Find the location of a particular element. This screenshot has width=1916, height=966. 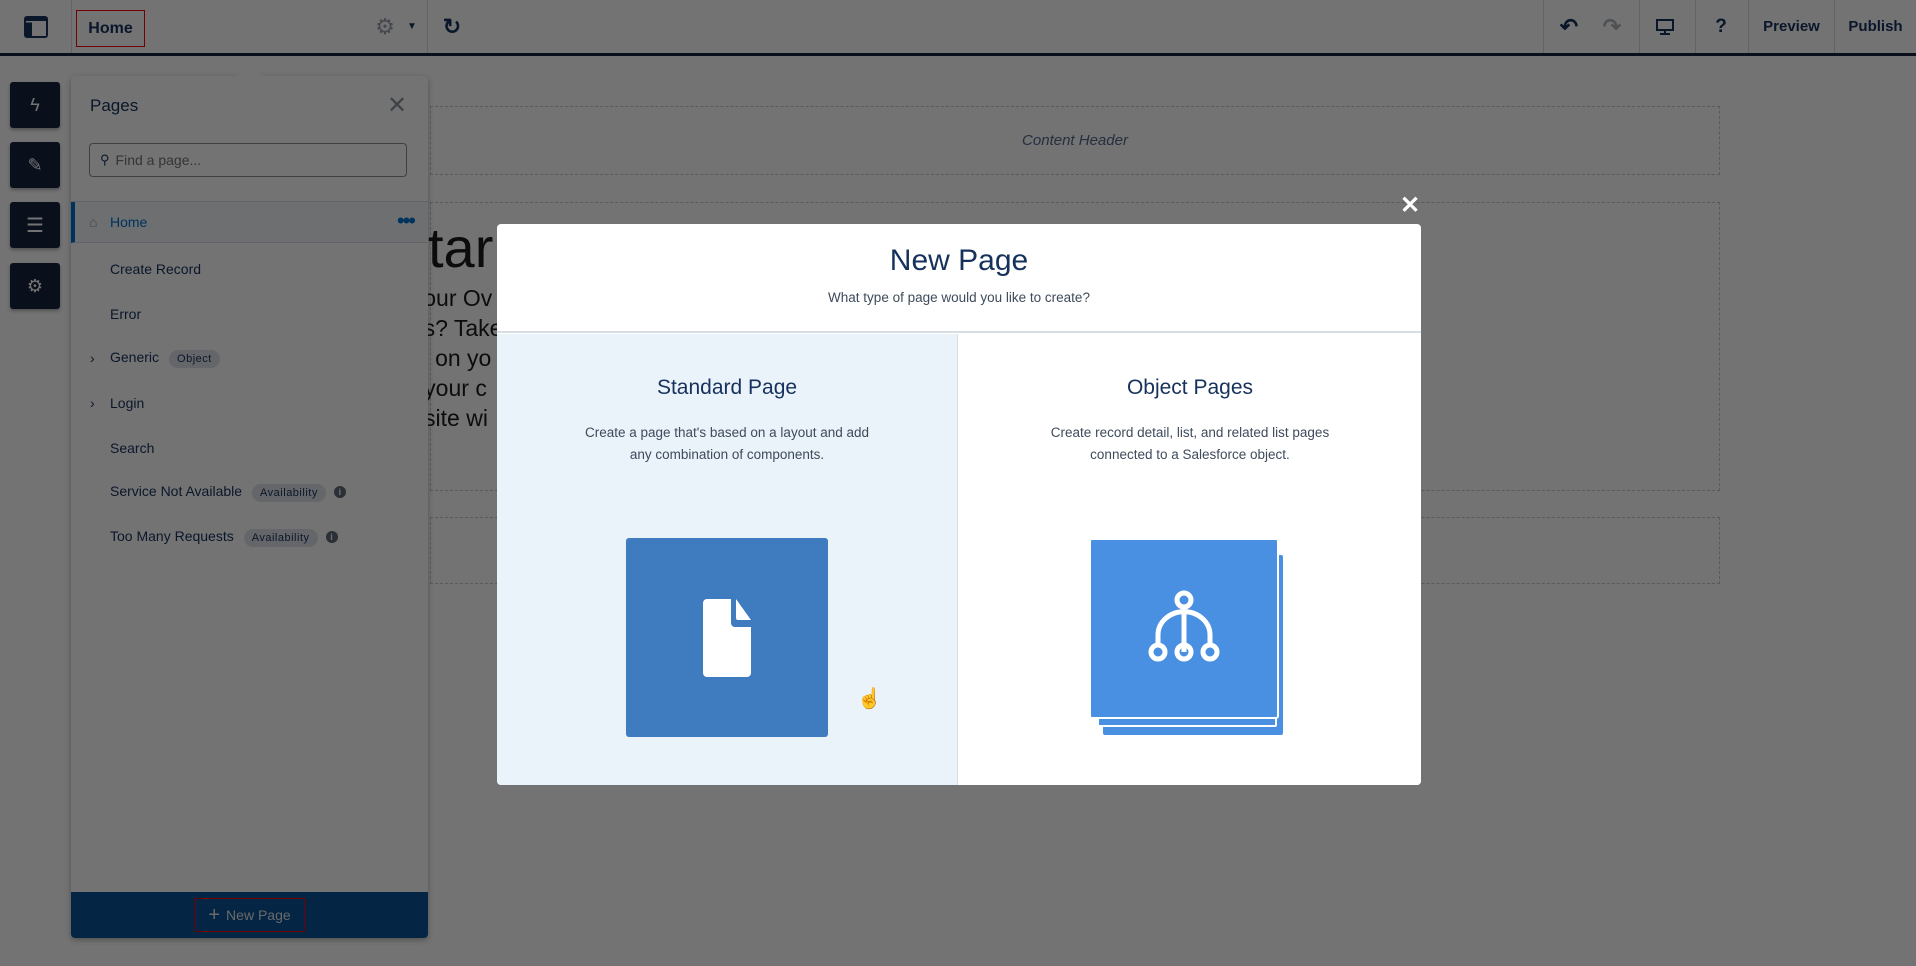

background-heading: tar is located at coordinates (461, 247).